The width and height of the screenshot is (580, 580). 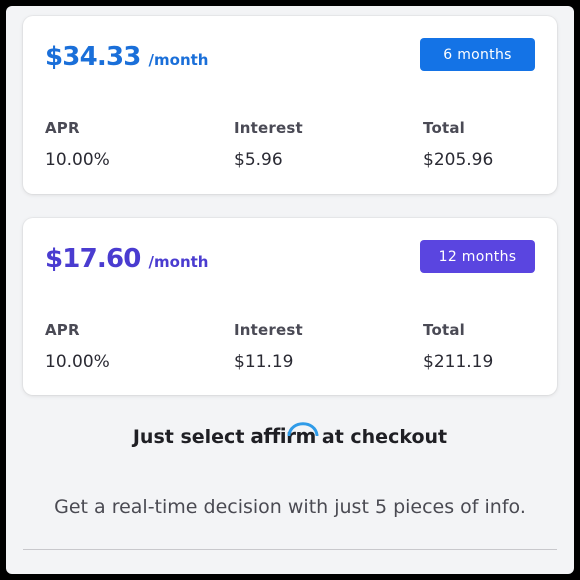 I want to click on affirm-arc-icon, so click(x=303, y=429).